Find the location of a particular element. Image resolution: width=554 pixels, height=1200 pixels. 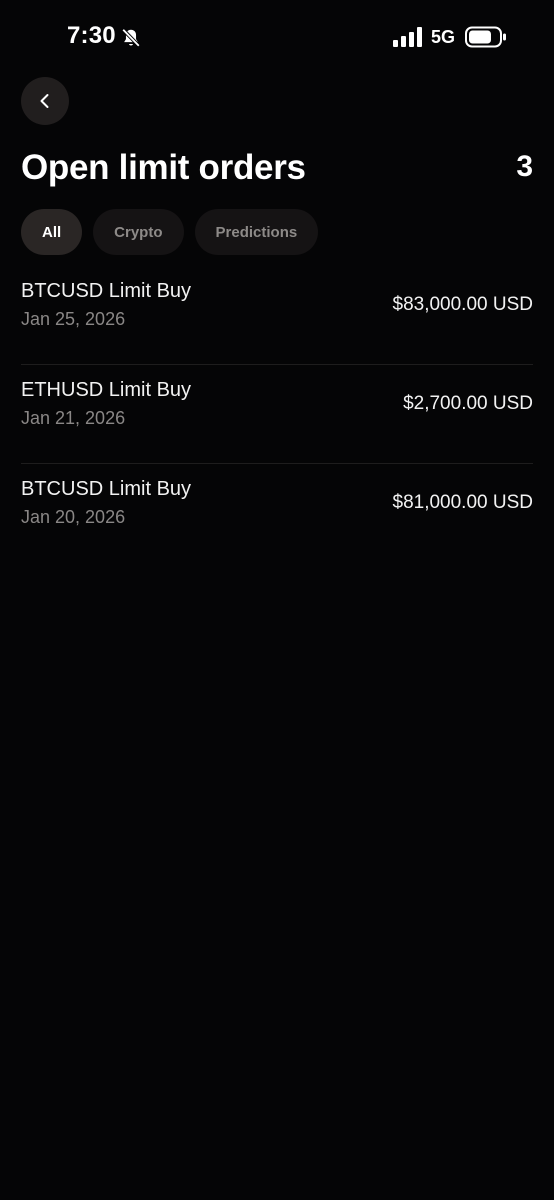

status-time: 7:30 is located at coordinates (91, 35).